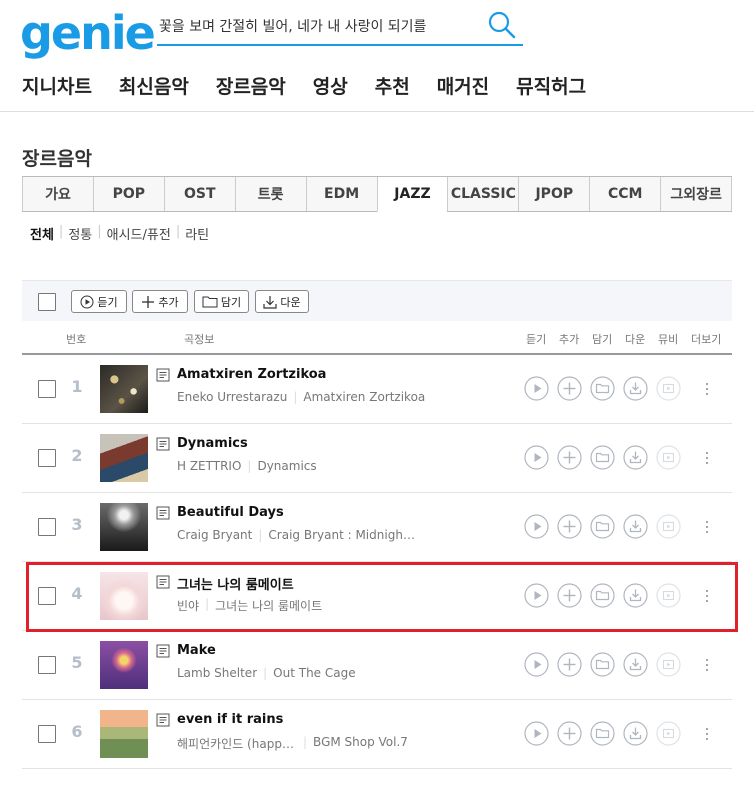 Image resolution: width=754 pixels, height=786 pixels. What do you see at coordinates (197, 233) in the screenshot?
I see `subgenre-latin: 라틴` at bounding box center [197, 233].